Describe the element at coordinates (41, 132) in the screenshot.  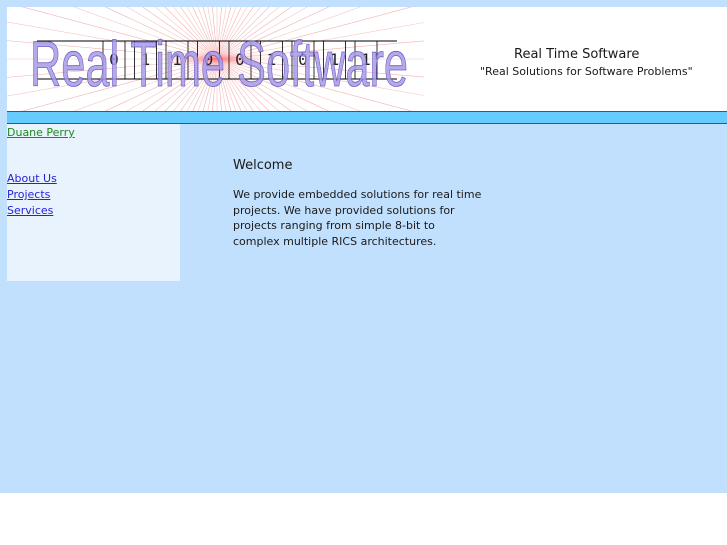
I see `owner-link: Duane Perry` at that location.